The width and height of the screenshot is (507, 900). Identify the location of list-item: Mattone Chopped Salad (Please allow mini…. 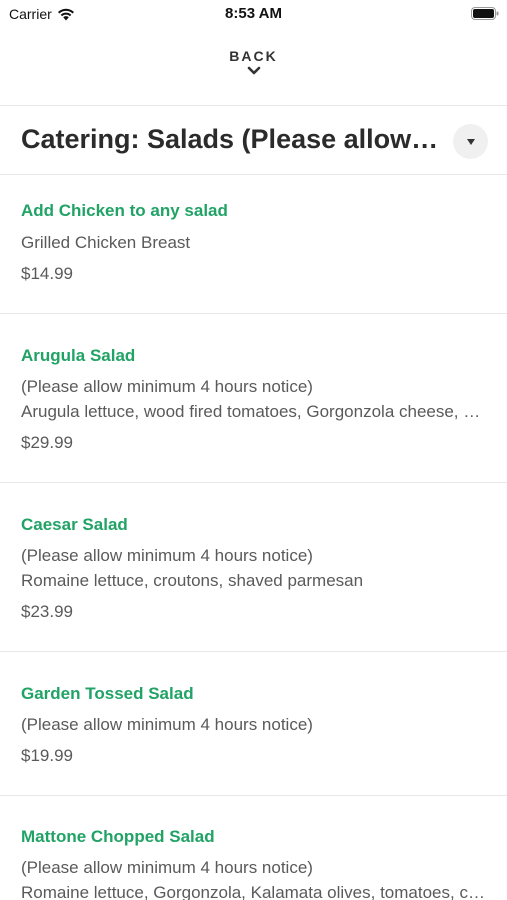
(253, 848).